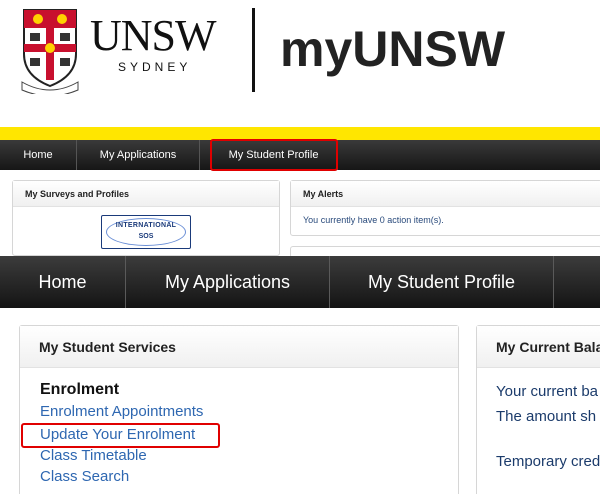 This screenshot has height=494, width=600. I want to click on main-nav-my-student-profile-label: My Student Profile, so click(441, 282).